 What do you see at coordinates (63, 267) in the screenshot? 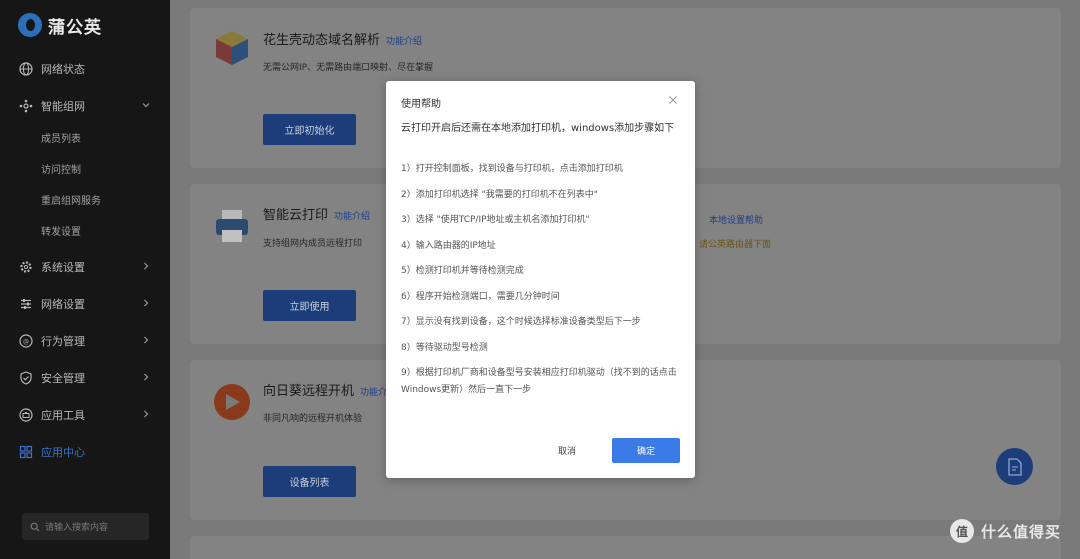
I see `sidebar-item-label: 系统设置` at bounding box center [63, 267].